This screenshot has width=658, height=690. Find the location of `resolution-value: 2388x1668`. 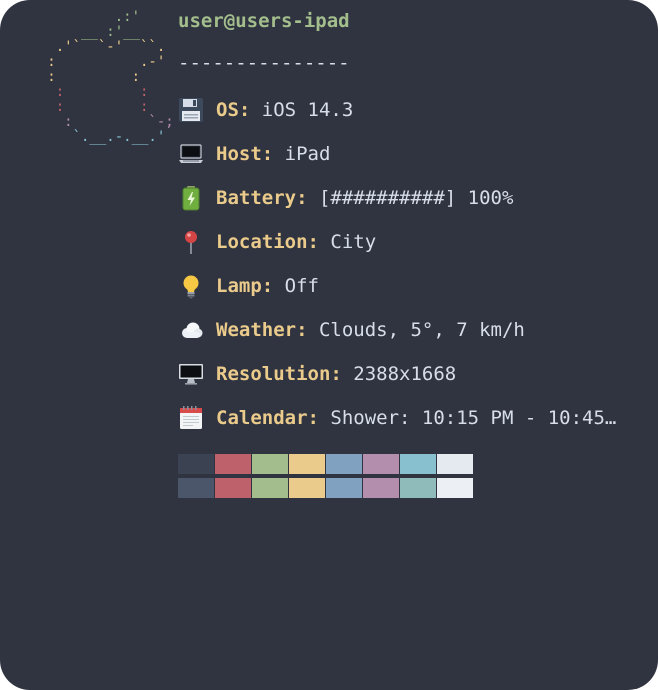

resolution-value: 2388x1668 is located at coordinates (399, 374).